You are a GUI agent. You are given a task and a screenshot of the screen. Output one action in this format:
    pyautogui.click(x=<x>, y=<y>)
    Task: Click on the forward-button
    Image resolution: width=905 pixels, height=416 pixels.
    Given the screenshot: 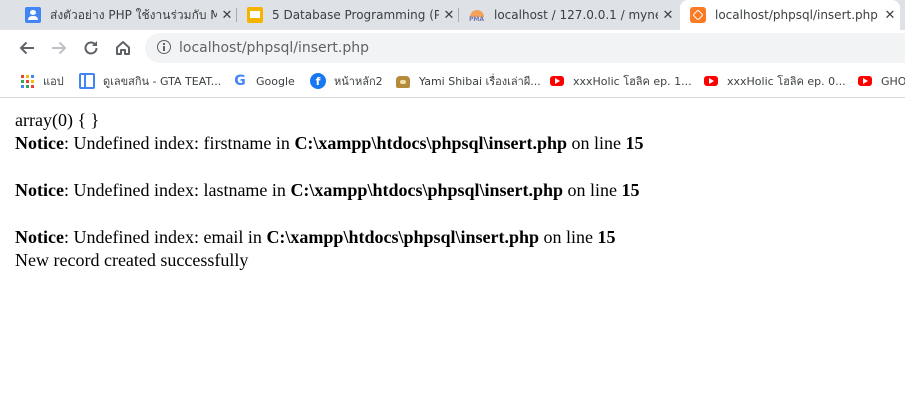 What is the action you would take?
    pyautogui.click(x=59, y=48)
    